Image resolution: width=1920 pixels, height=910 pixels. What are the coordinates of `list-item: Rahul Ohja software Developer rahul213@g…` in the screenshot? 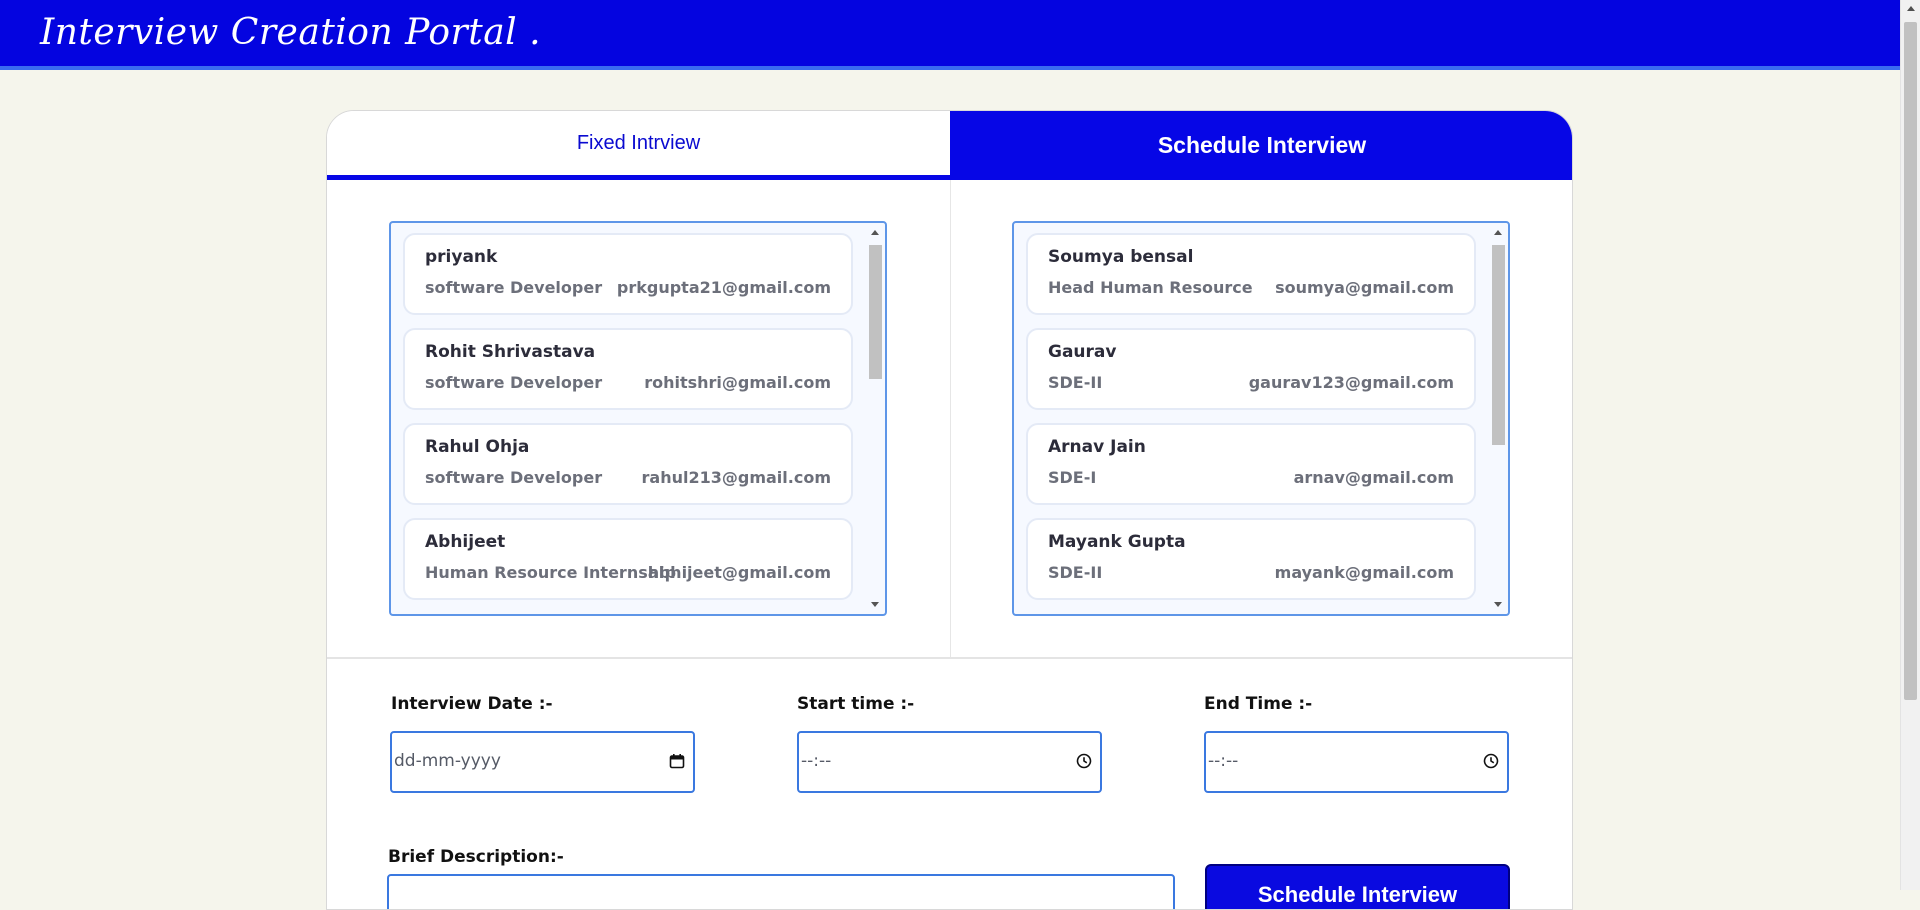 It's located at (628, 464).